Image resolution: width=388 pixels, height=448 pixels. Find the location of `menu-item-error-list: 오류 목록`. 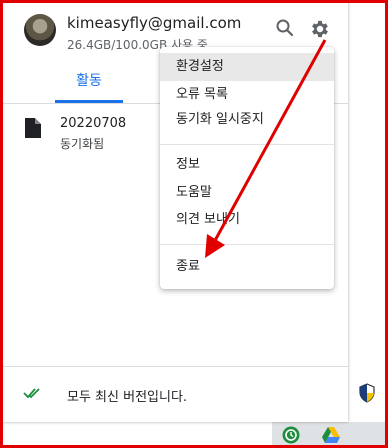

menu-item-error-list: 오류 목록 is located at coordinates (247, 95).